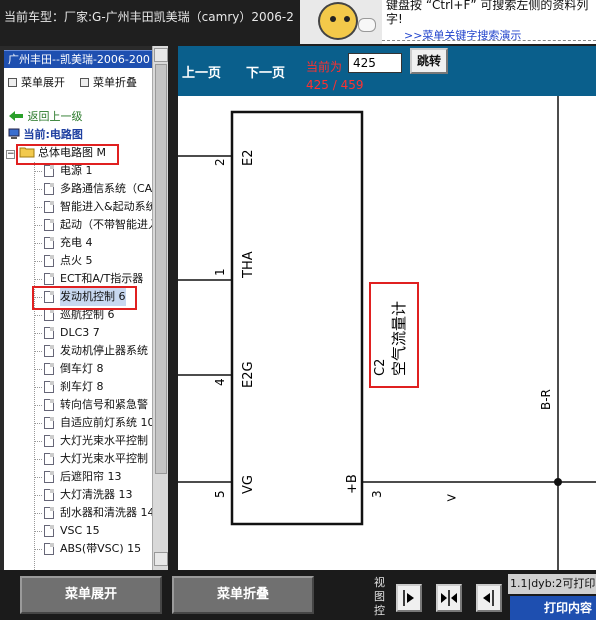 Image resolution: width=596 pixels, height=620 pixels. What do you see at coordinates (91, 476) in the screenshot?
I see `tree-item-label: 后遮阳帘 13` at bounding box center [91, 476].